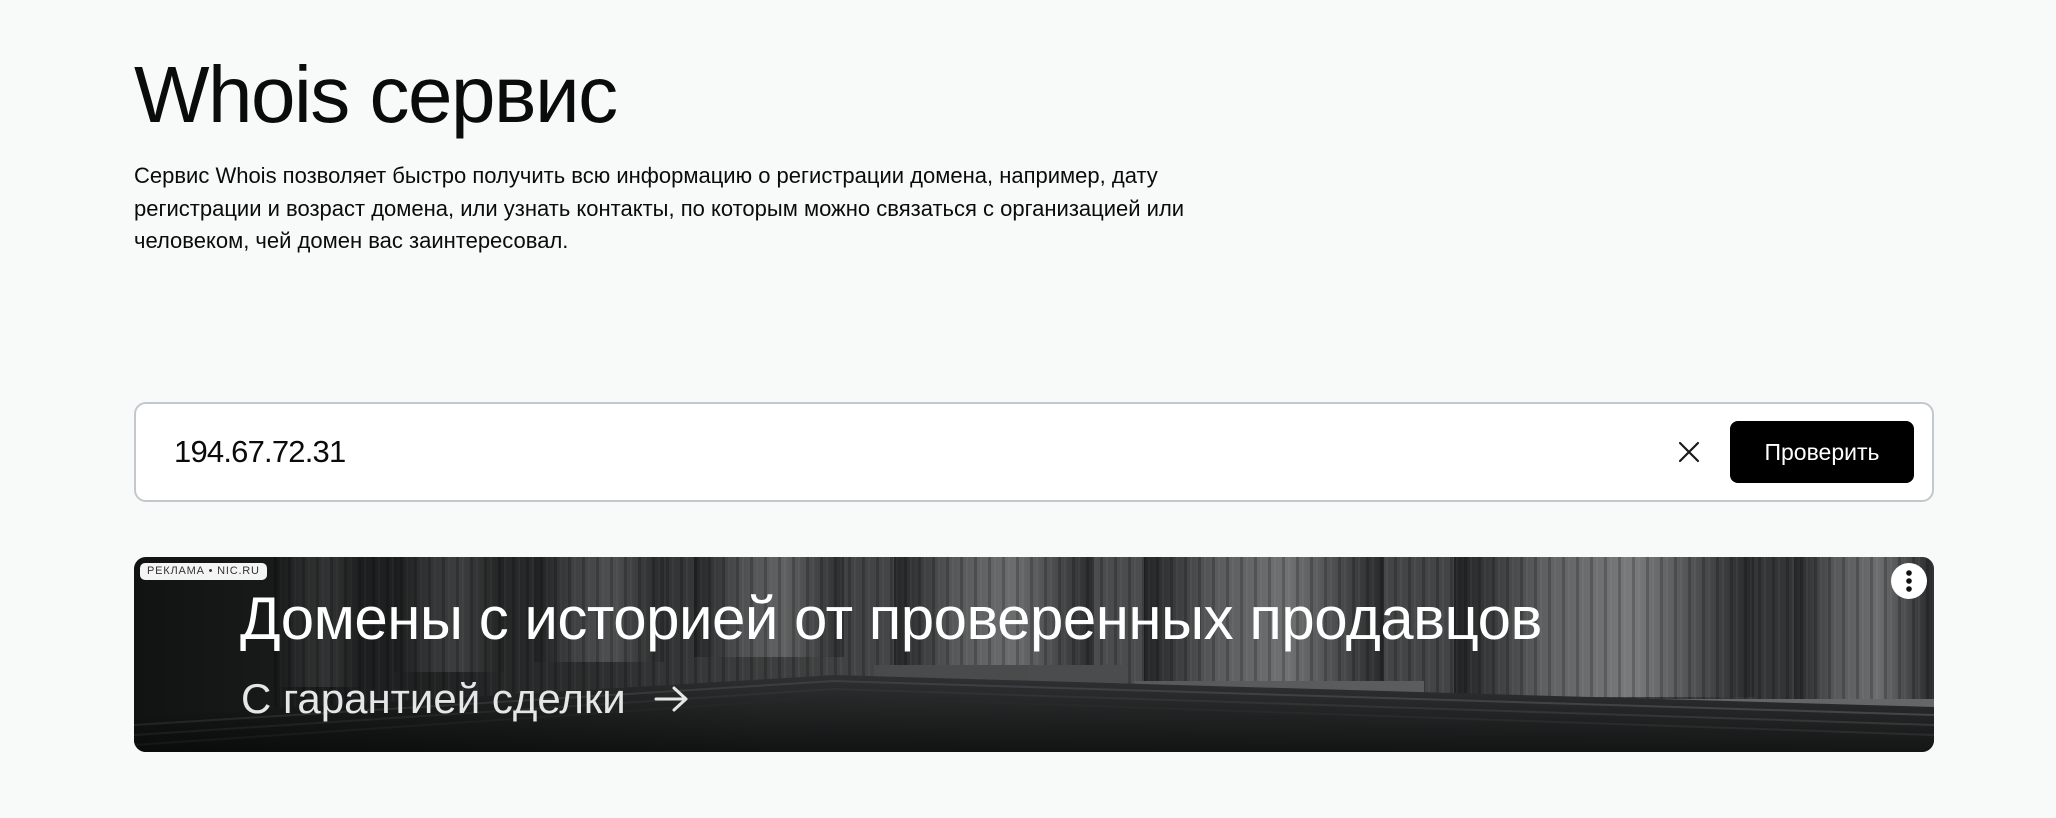 The image size is (2056, 818). What do you see at coordinates (864, 452) in the screenshot?
I see `domain-search-input` at bounding box center [864, 452].